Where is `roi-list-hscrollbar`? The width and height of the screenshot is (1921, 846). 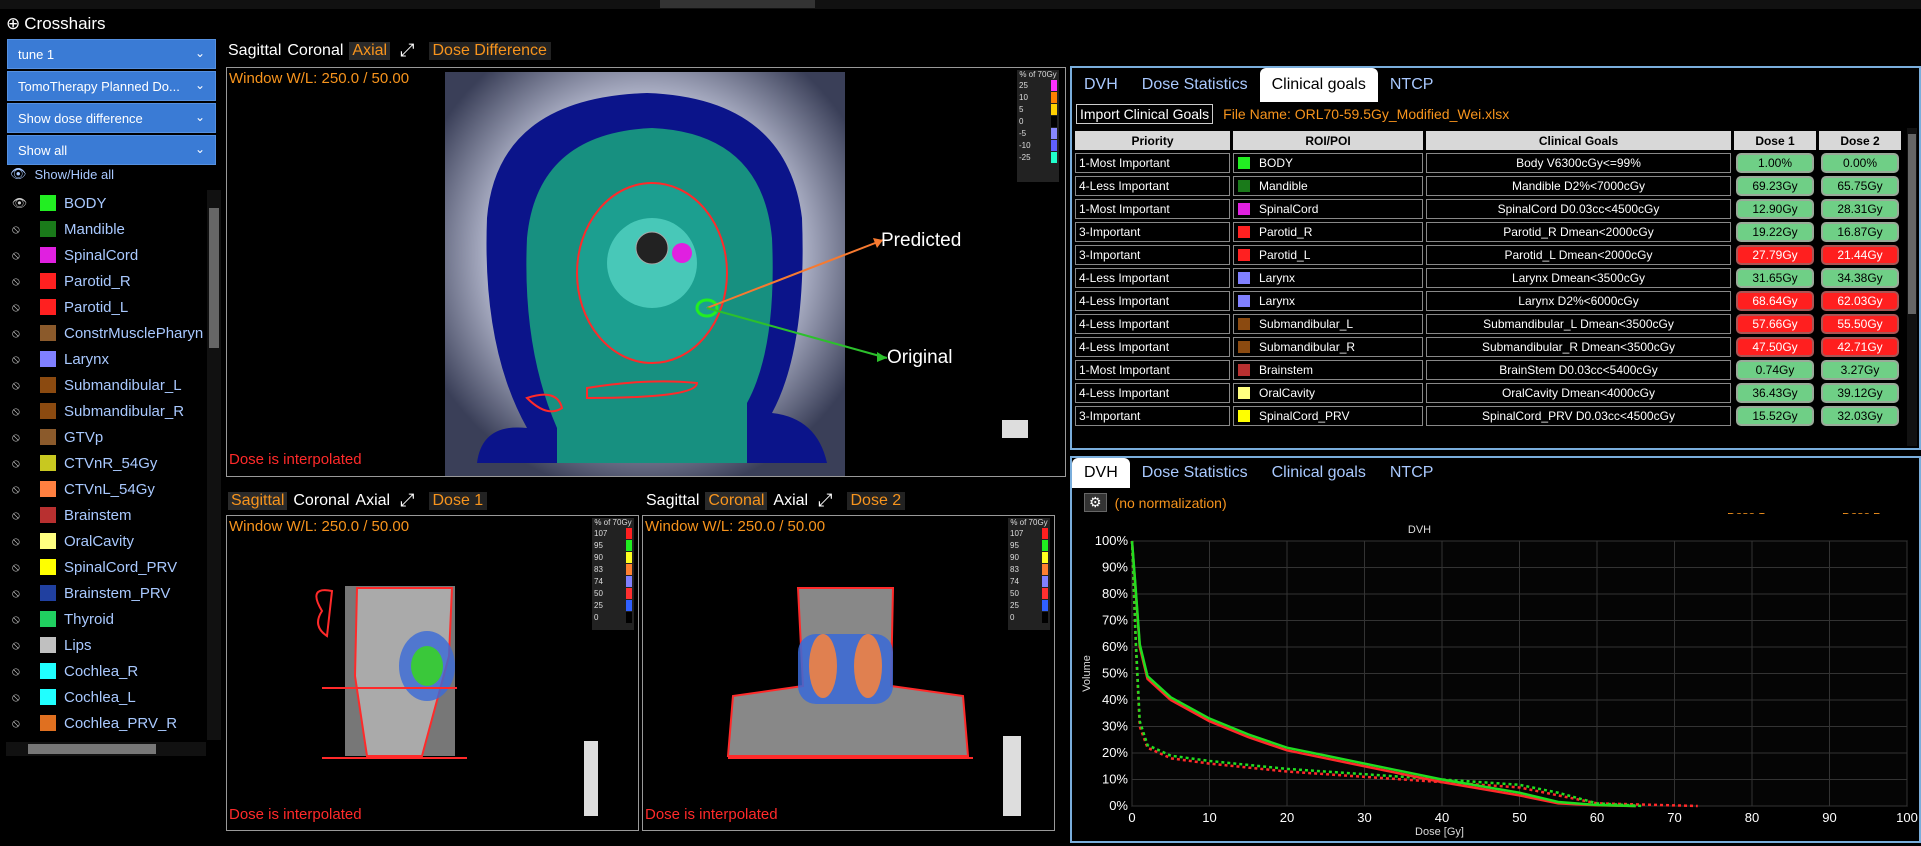 roi-list-hscrollbar is located at coordinates (106, 749).